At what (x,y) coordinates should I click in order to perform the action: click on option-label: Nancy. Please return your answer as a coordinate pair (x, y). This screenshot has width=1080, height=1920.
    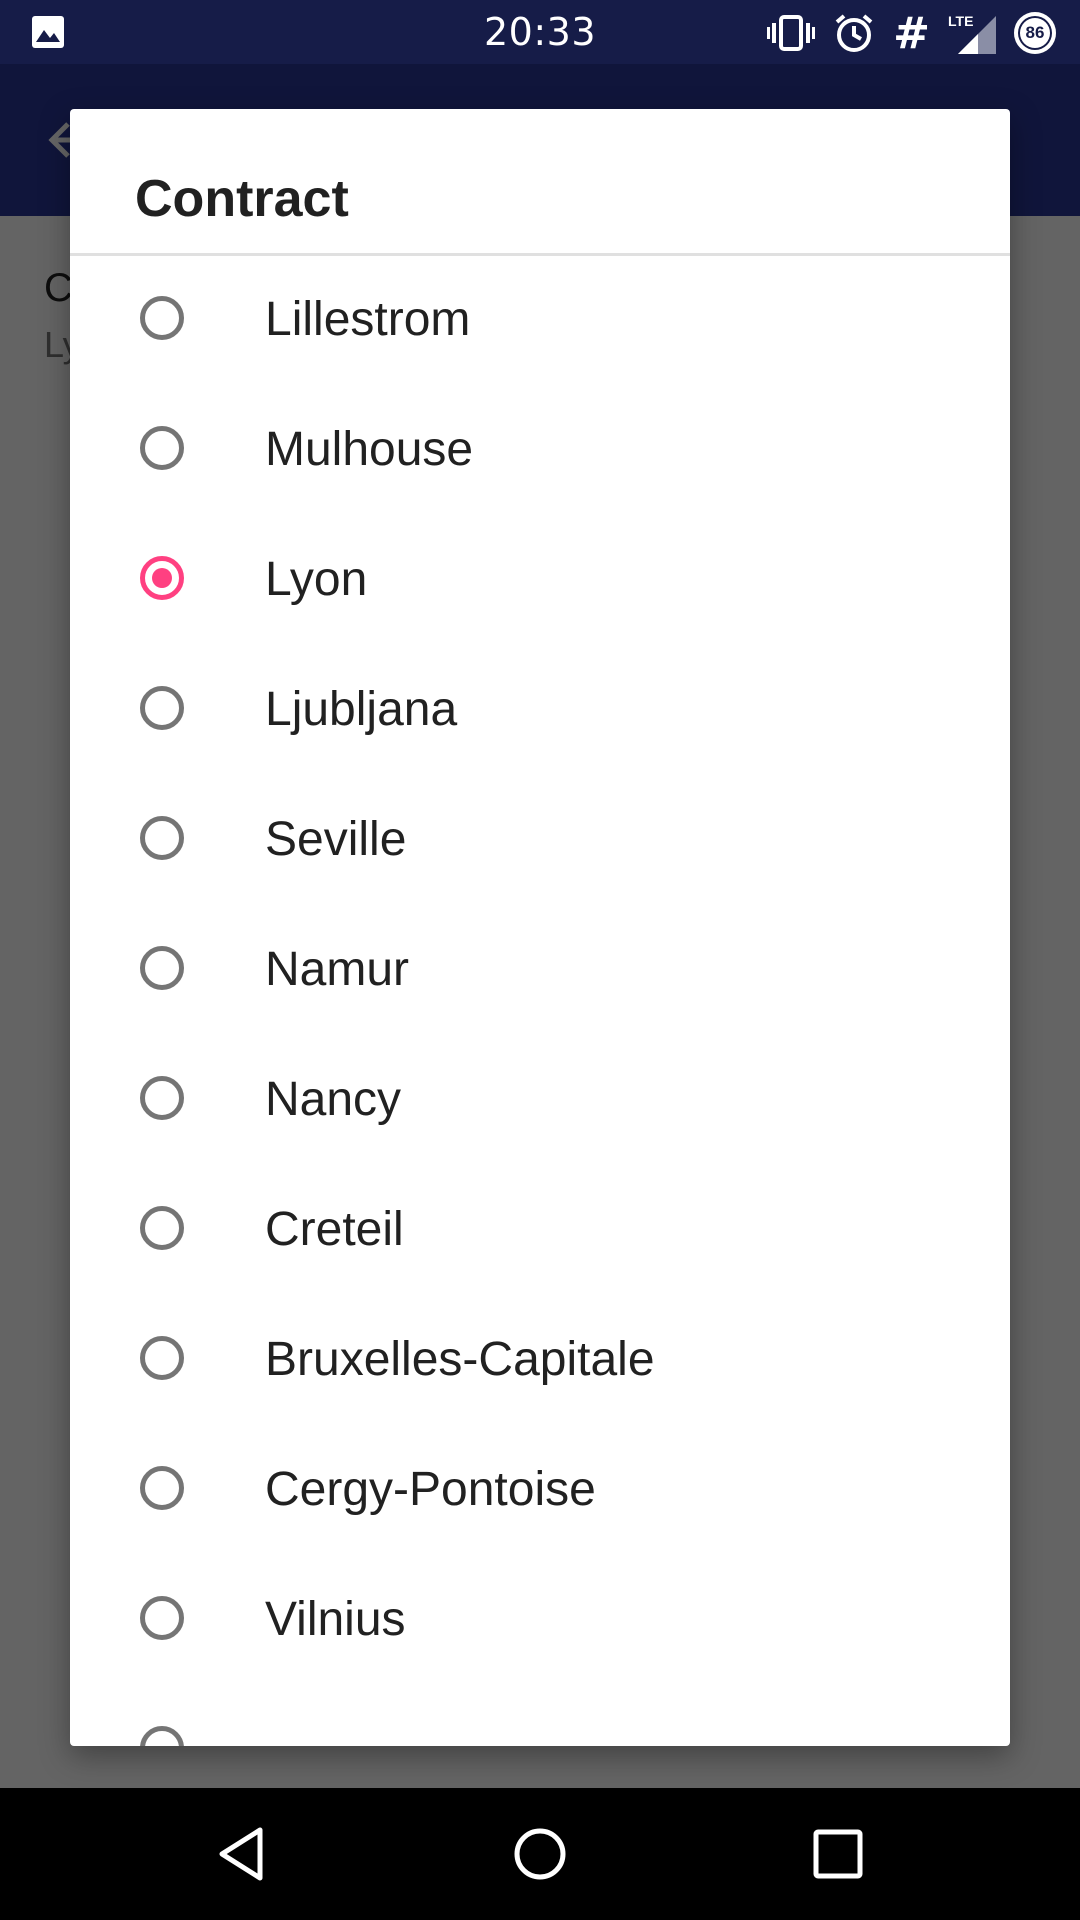
    Looking at the image, I should click on (333, 1099).